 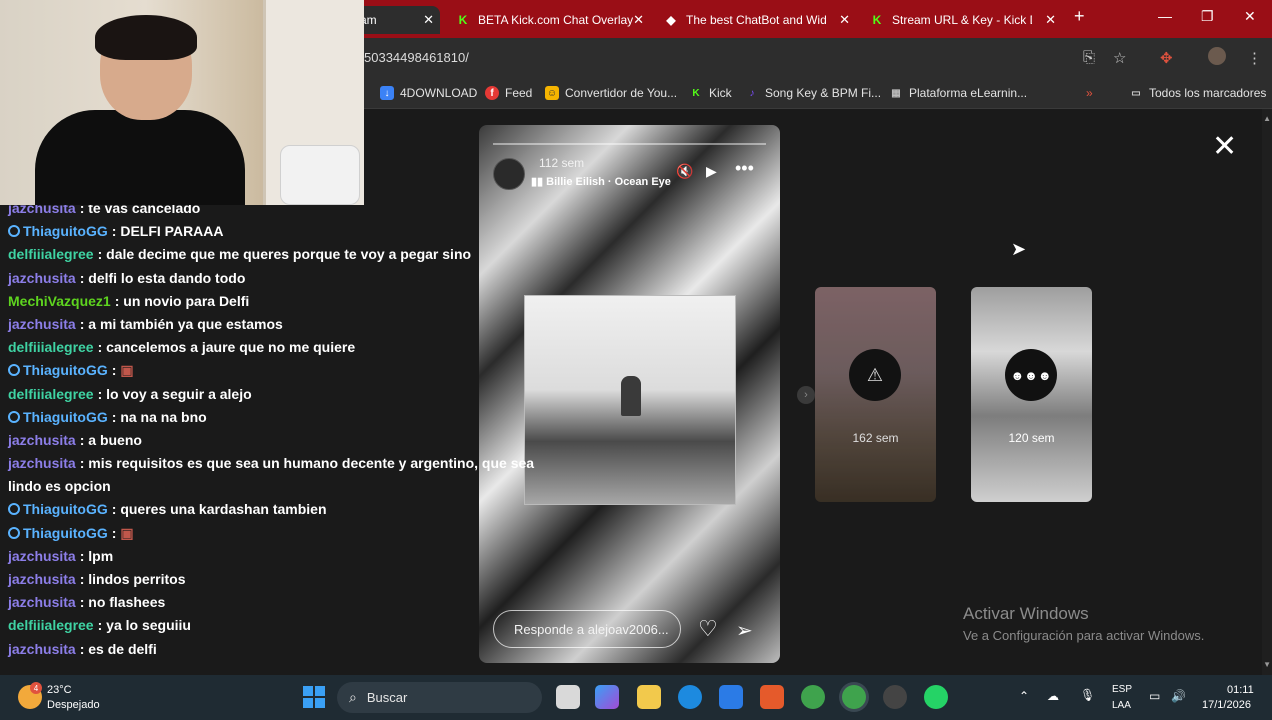 What do you see at coordinates (757, 20) in the screenshot?
I see `tab-chatbot: ◆ The best ChatBot and Widg ✕` at bounding box center [757, 20].